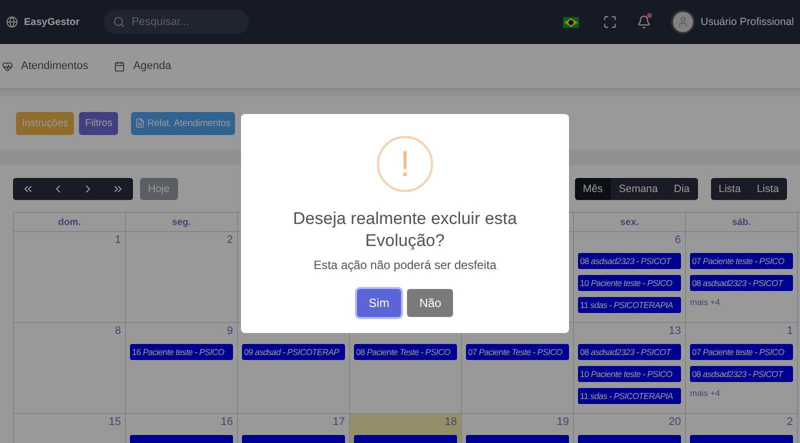 This screenshot has height=443, width=800. Describe the element at coordinates (682, 22) in the screenshot. I see `avatar` at that location.